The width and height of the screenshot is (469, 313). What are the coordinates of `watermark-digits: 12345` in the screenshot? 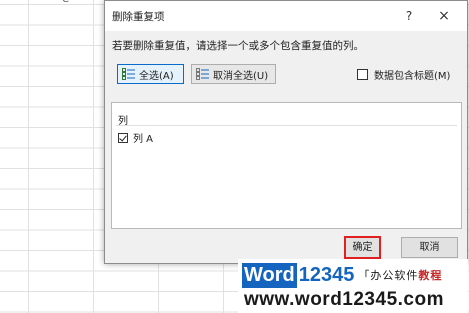 It's located at (326, 274).